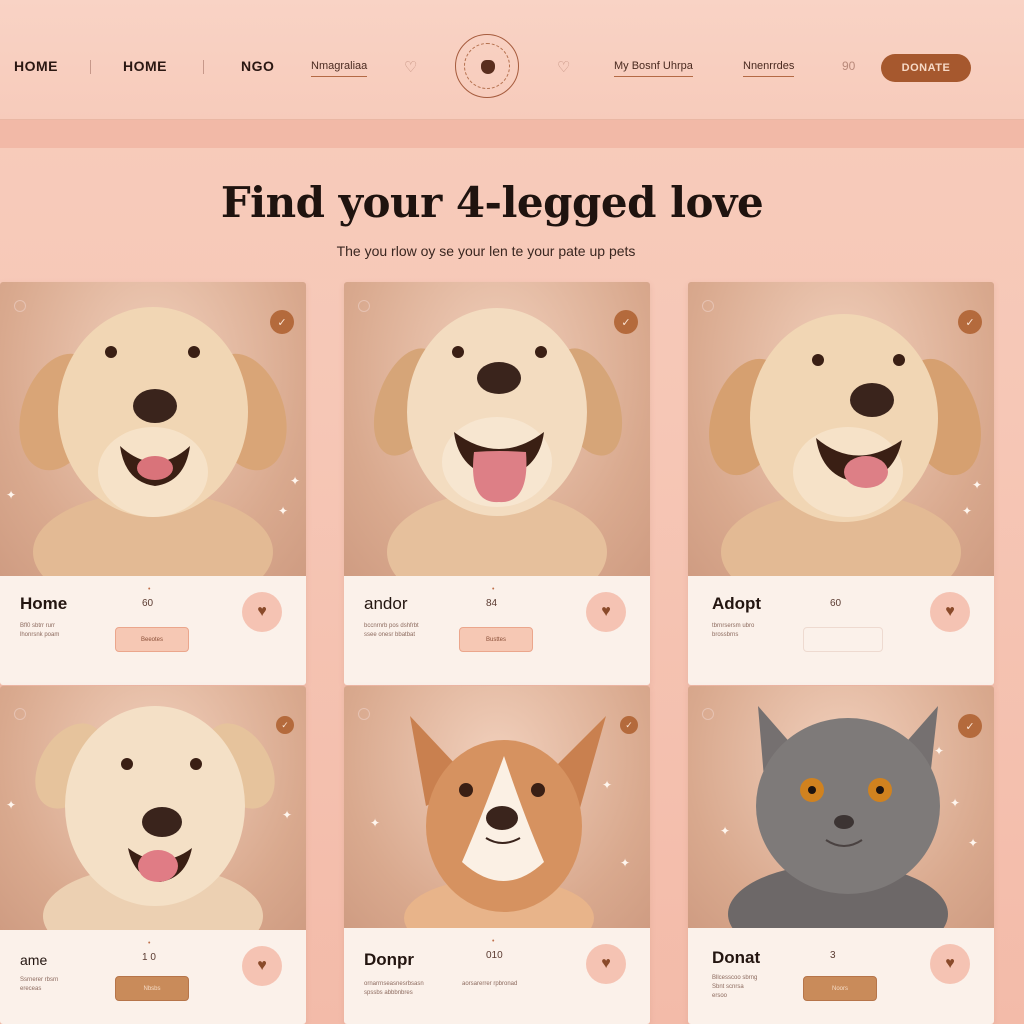 The image size is (1024, 1024). I want to click on nav-item-ngo: NGO, so click(257, 66).